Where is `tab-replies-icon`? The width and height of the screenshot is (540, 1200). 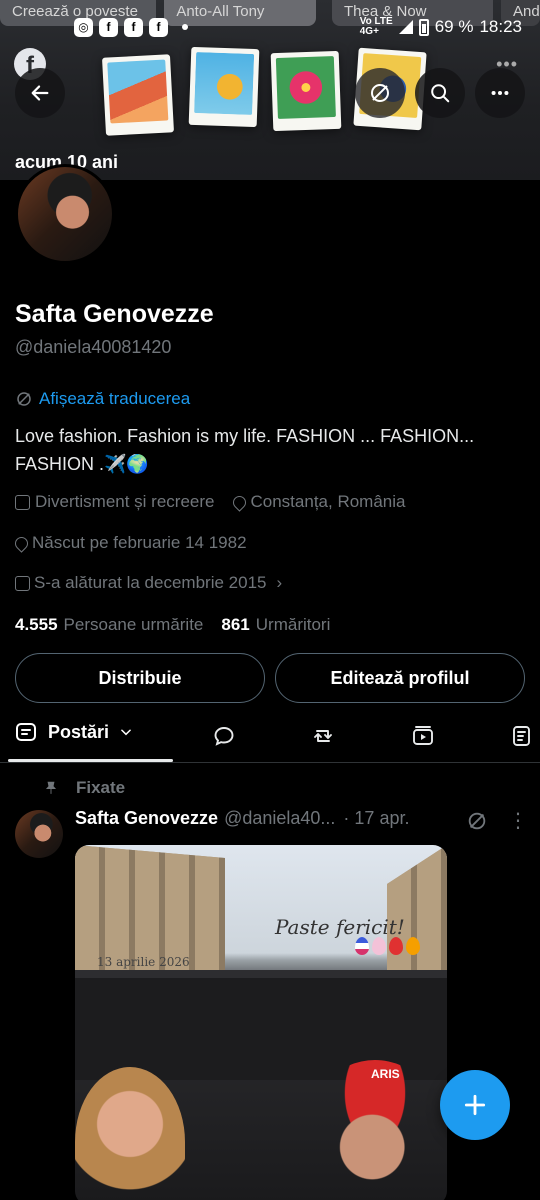
tab-replies-icon is located at coordinates (224, 736).